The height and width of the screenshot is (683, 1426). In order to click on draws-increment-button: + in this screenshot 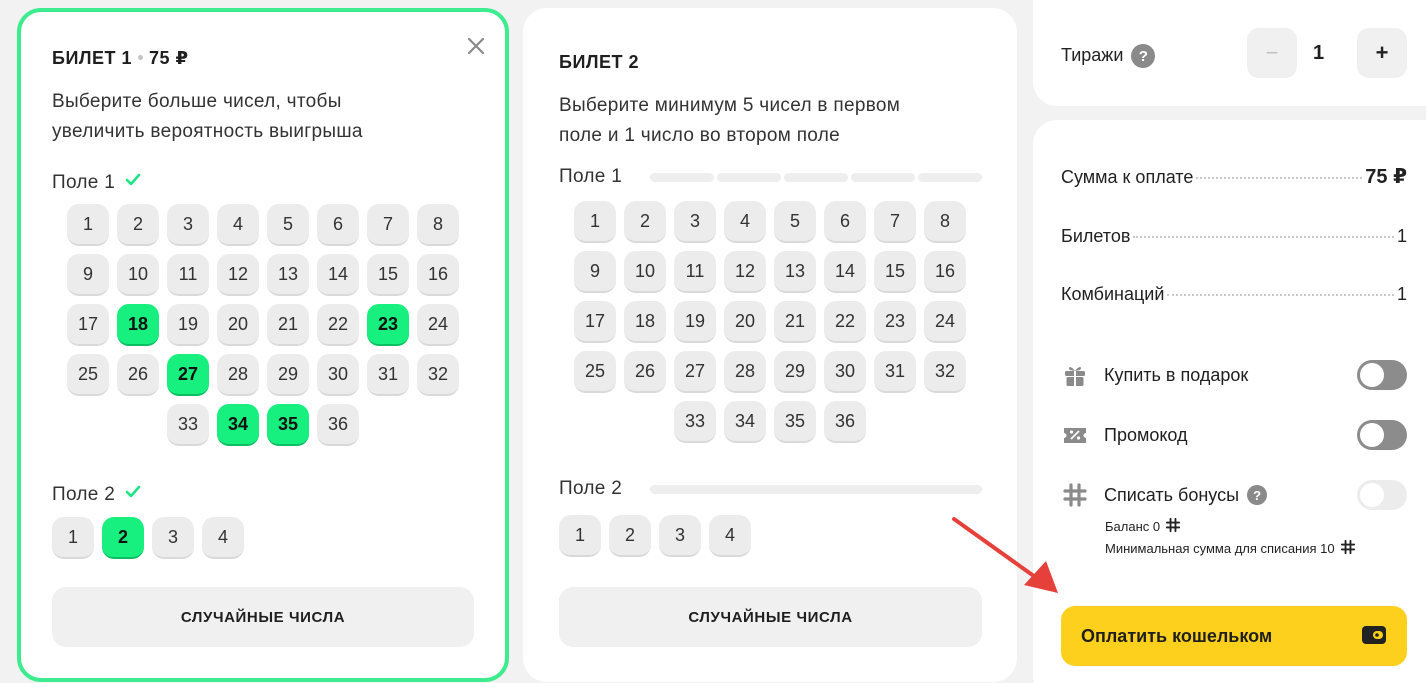, I will do `click(1382, 53)`.